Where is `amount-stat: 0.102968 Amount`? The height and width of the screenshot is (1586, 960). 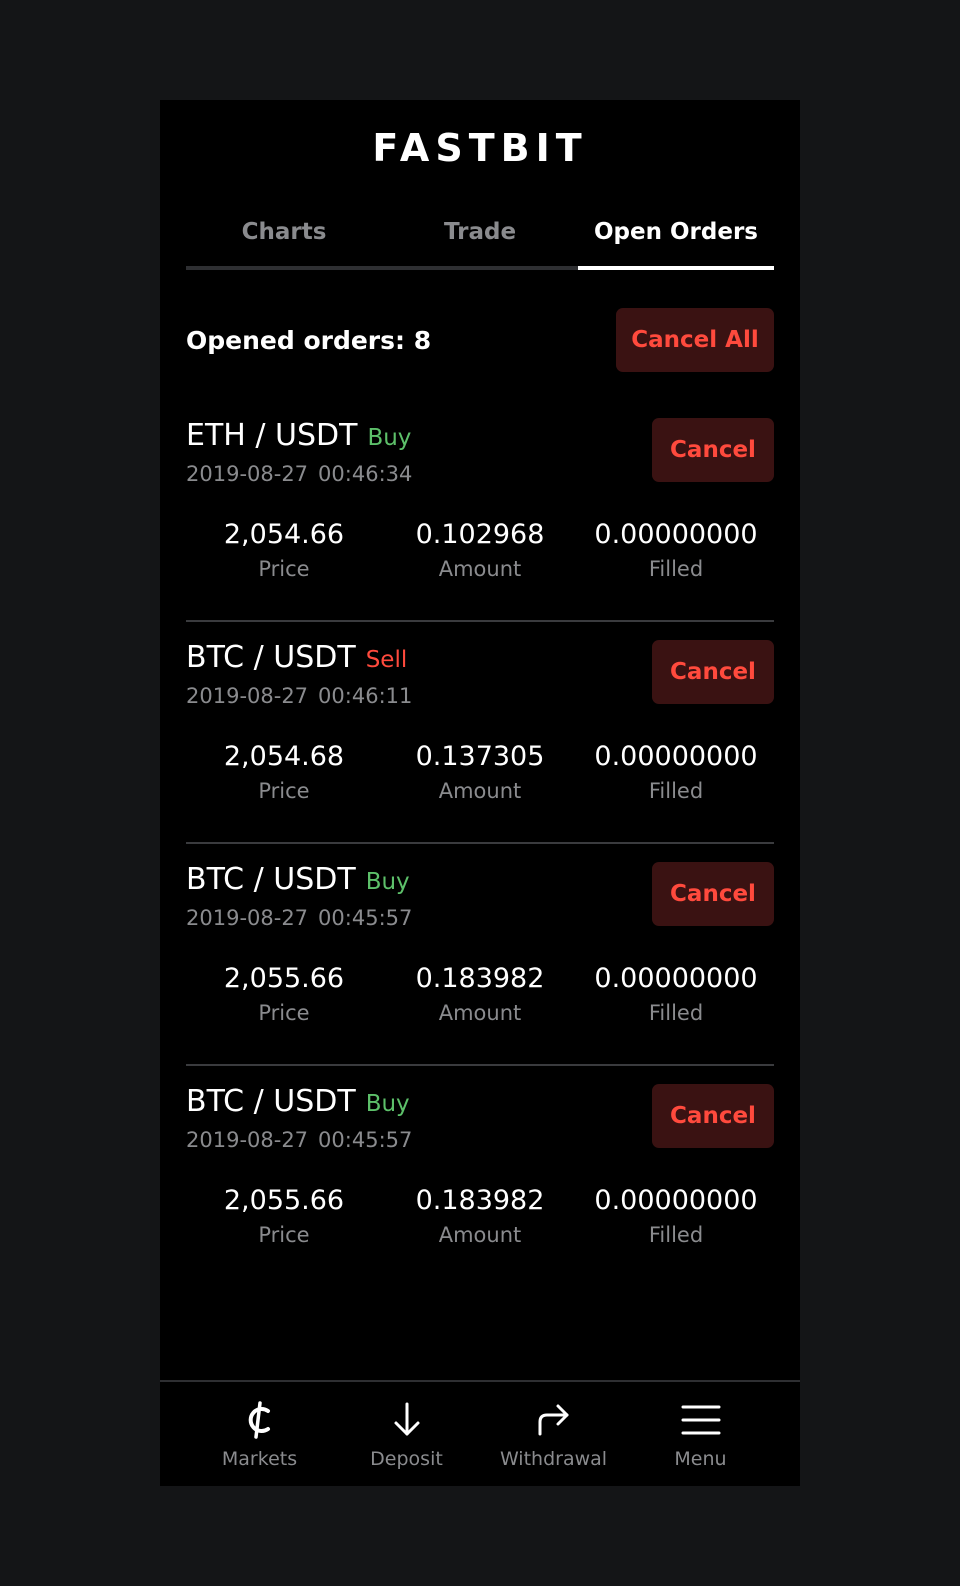 amount-stat: 0.102968 Amount is located at coordinates (480, 552).